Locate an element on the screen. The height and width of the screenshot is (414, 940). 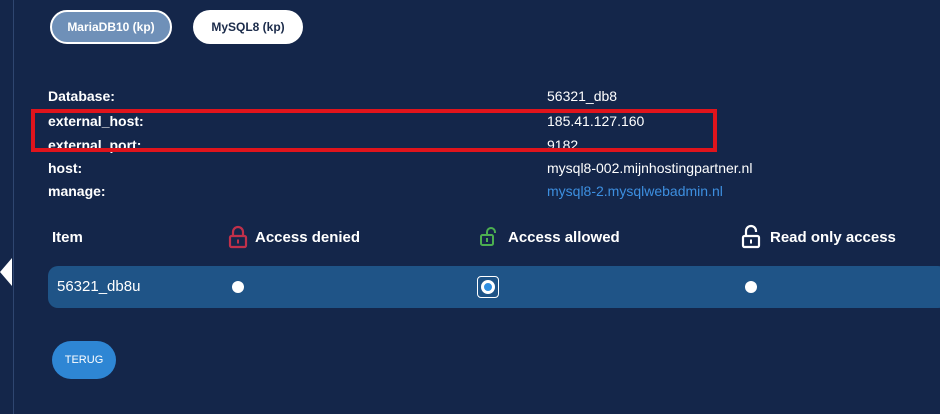
radio-access-denied is located at coordinates (238, 287).